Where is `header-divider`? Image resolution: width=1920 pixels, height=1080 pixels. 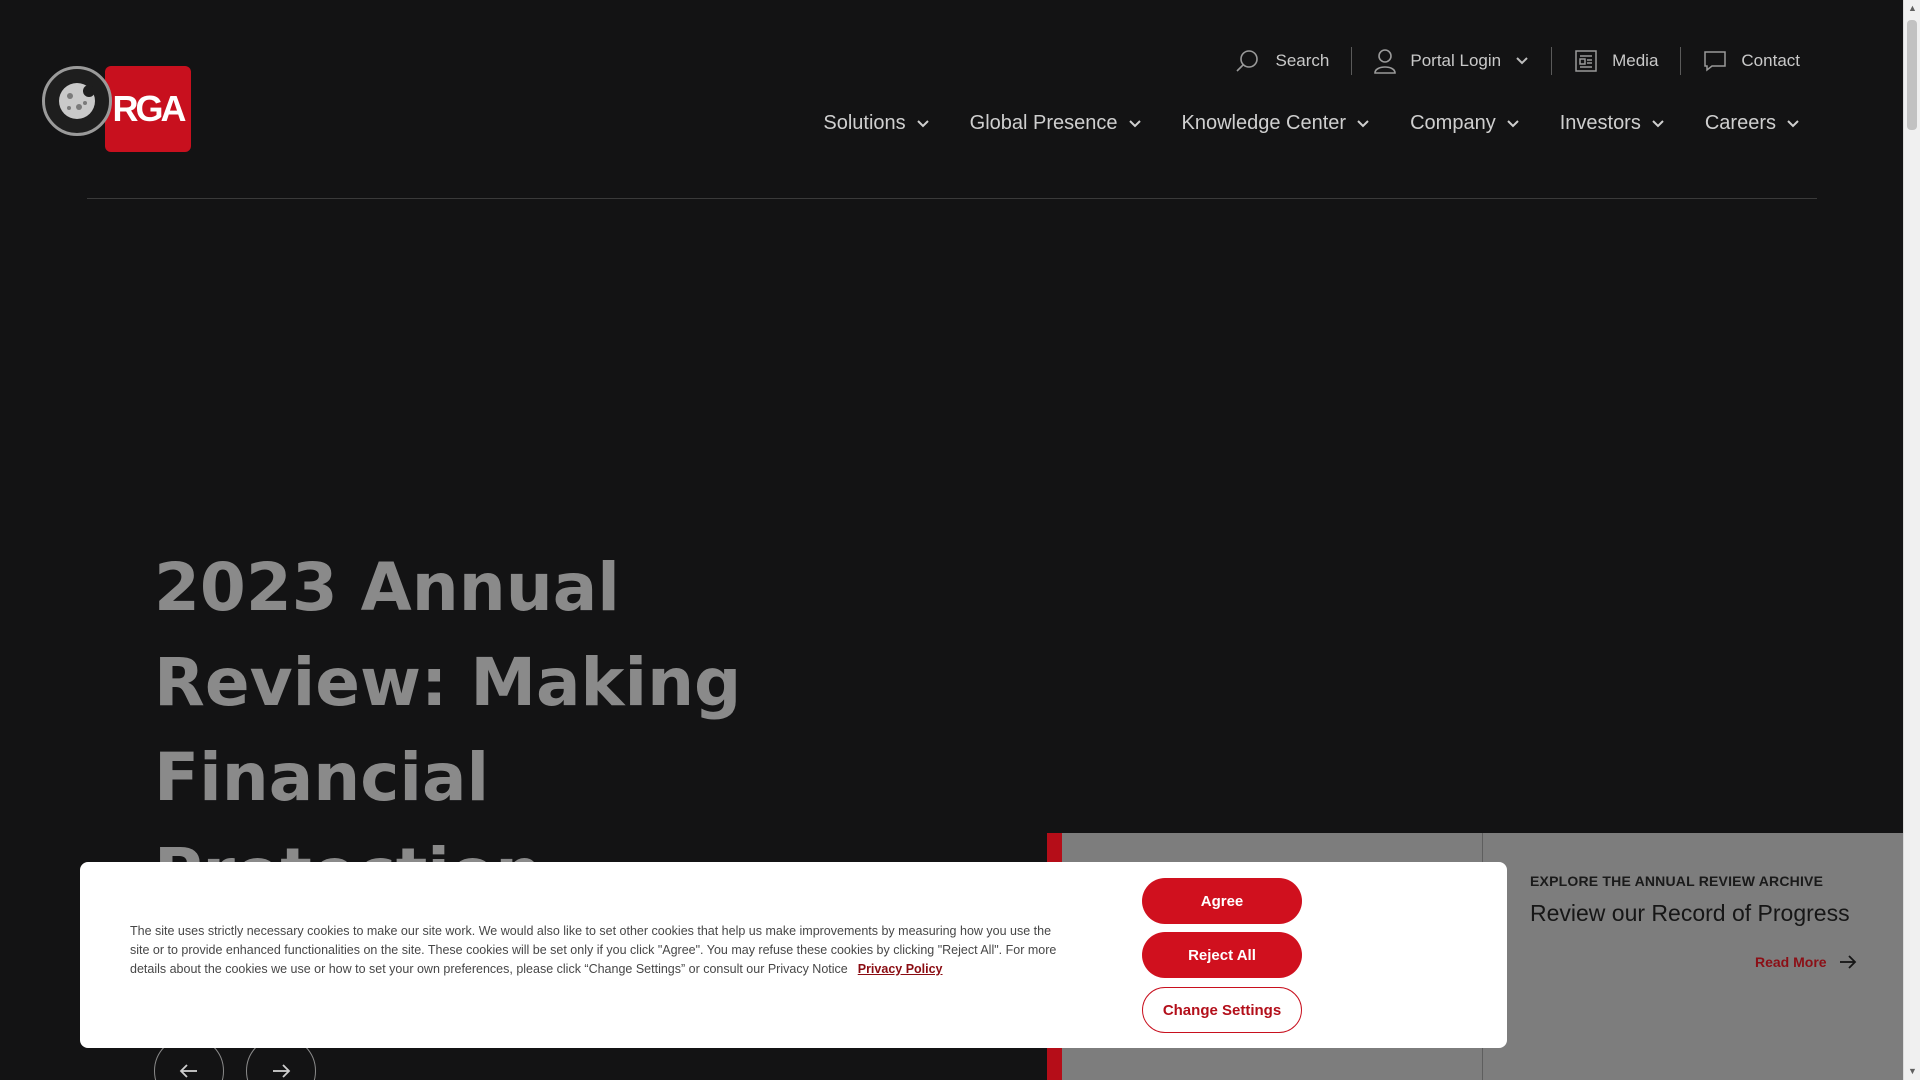 header-divider is located at coordinates (952, 198).